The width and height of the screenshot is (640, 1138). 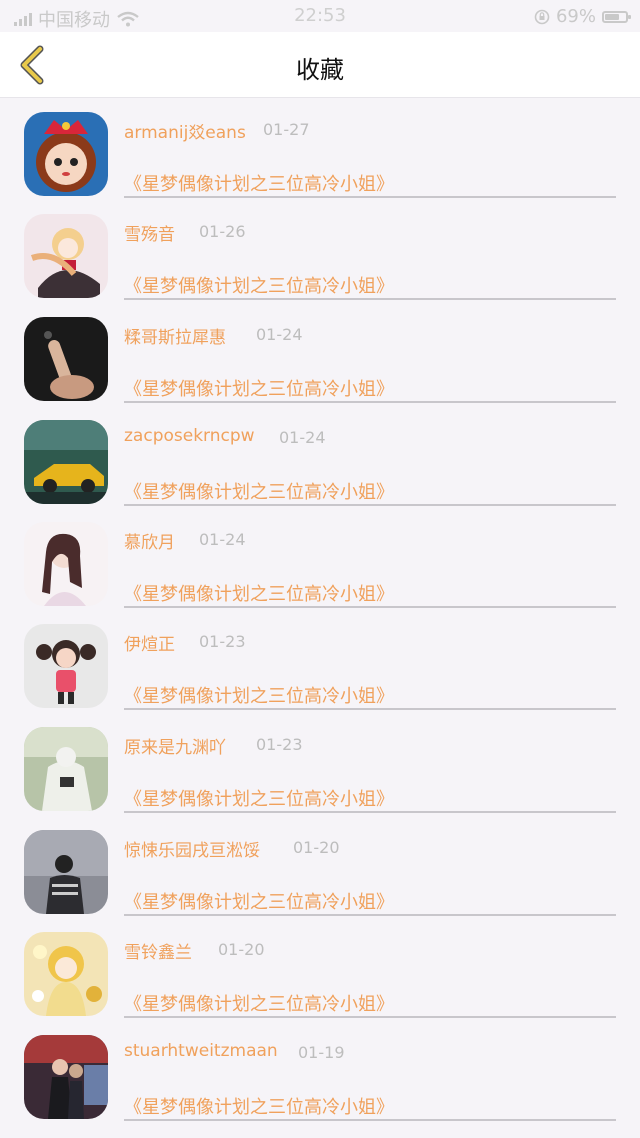 I want to click on item-date: 01-27, so click(x=286, y=129).